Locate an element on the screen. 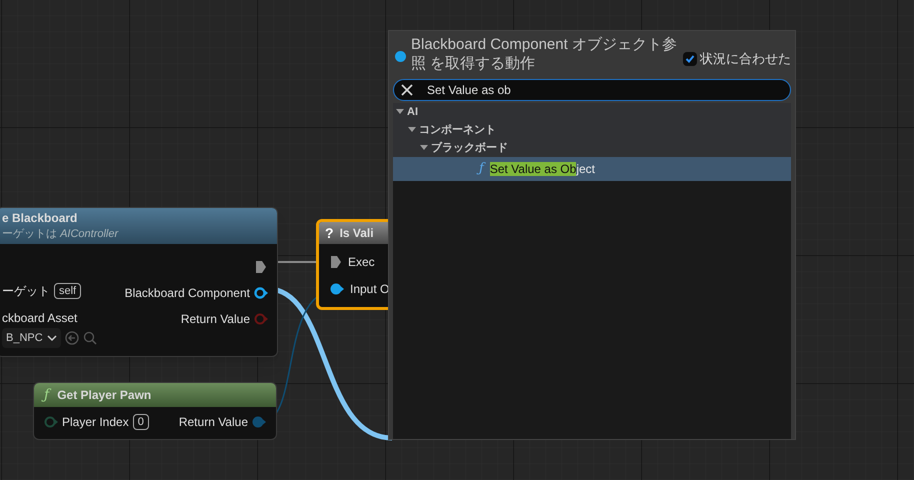 Image resolution: width=914 pixels, height=480 pixels. value-field: 0 is located at coordinates (140, 422).